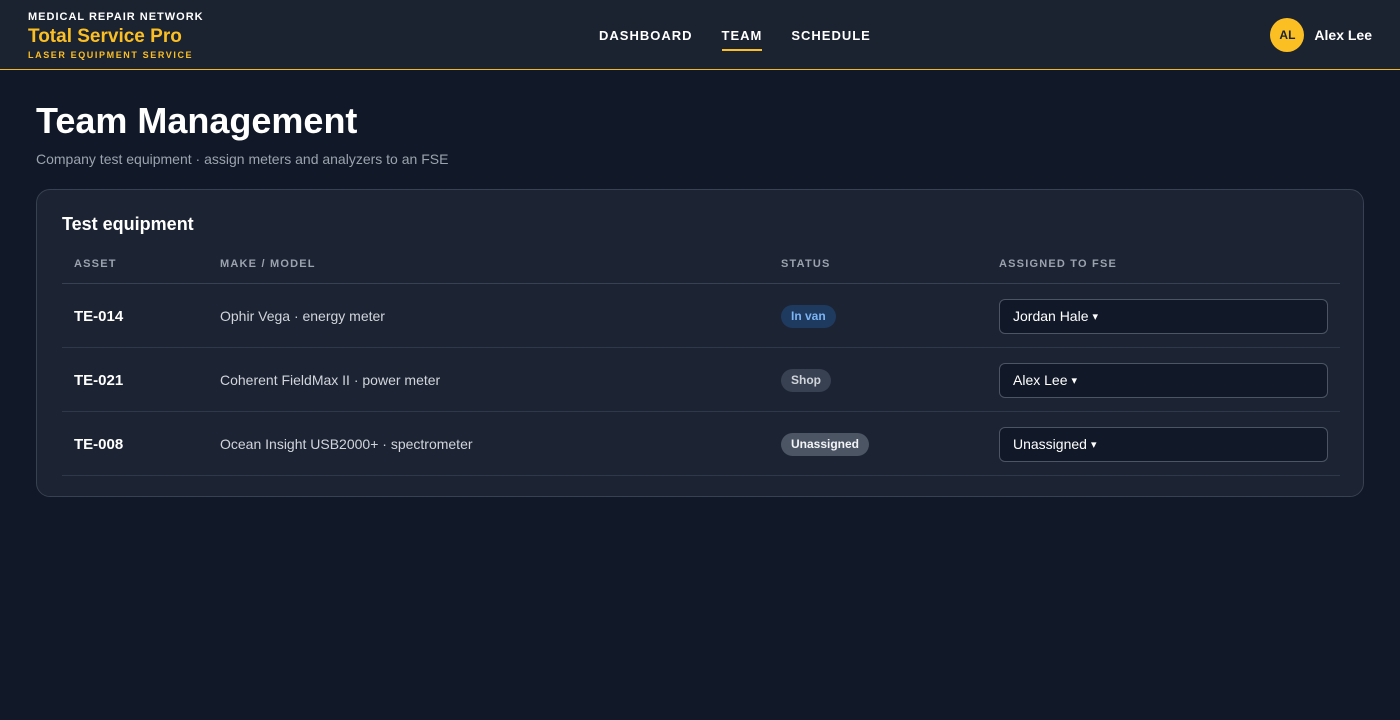  Describe the element at coordinates (197, 120) in the screenshot. I see `page-title: Team Management` at that location.